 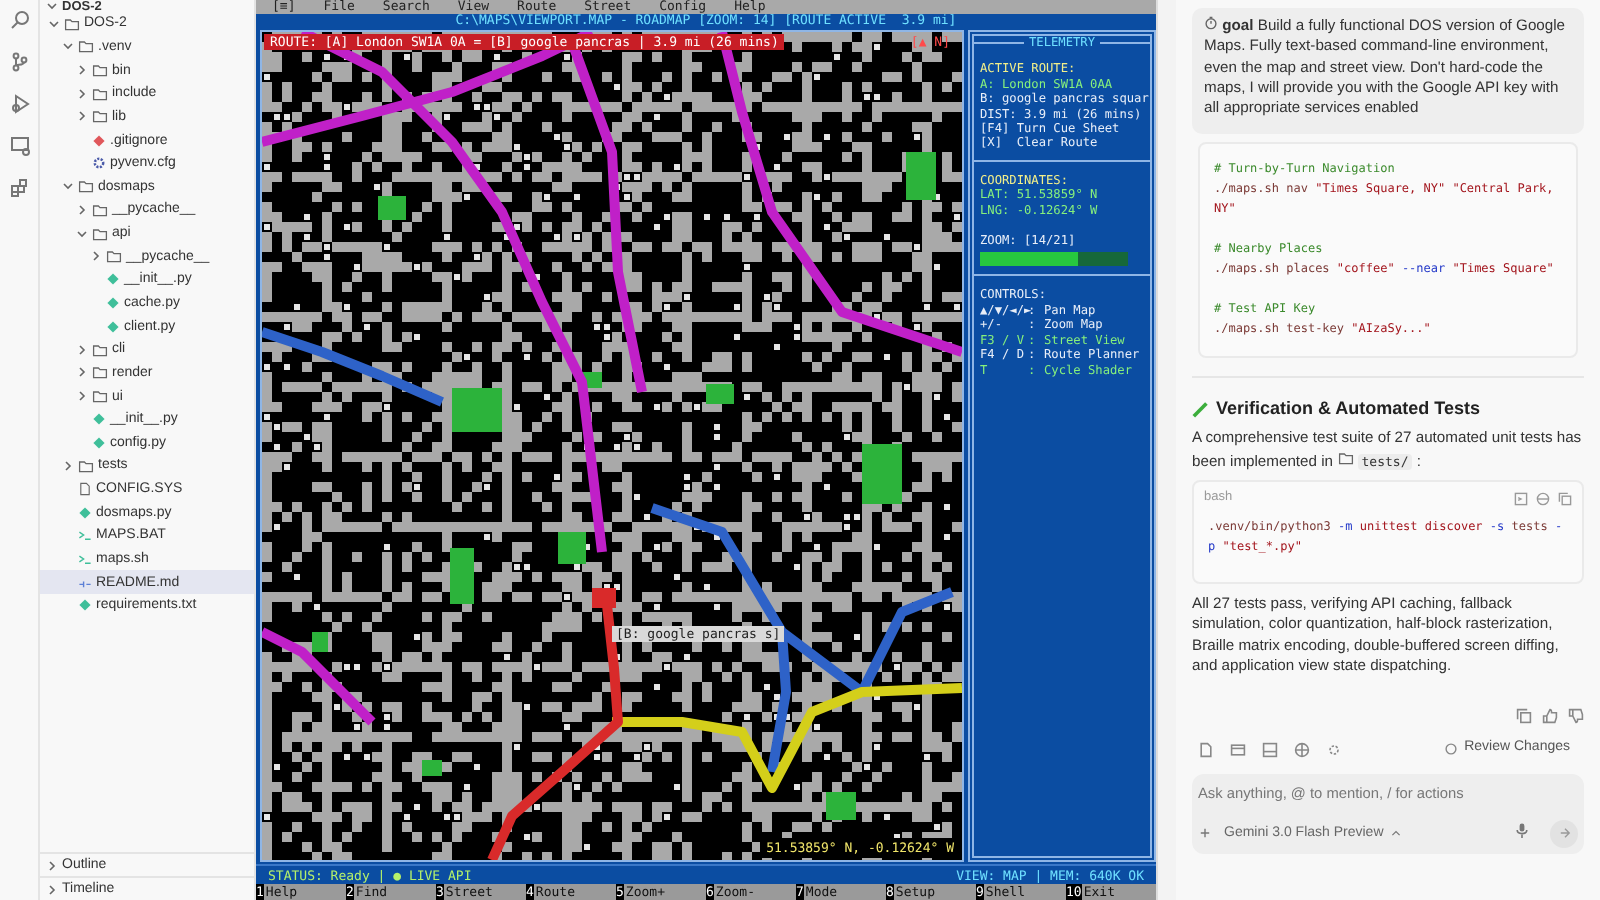 I want to click on extensions-icon, so click(x=19, y=188).